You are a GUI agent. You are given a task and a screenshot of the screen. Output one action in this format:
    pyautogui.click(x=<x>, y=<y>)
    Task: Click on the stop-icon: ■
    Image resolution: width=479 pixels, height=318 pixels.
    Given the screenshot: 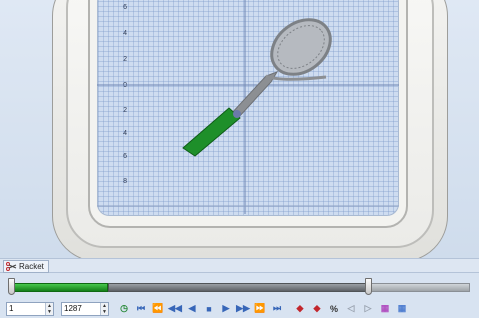 What is the action you would take?
    pyautogui.click(x=209, y=309)
    